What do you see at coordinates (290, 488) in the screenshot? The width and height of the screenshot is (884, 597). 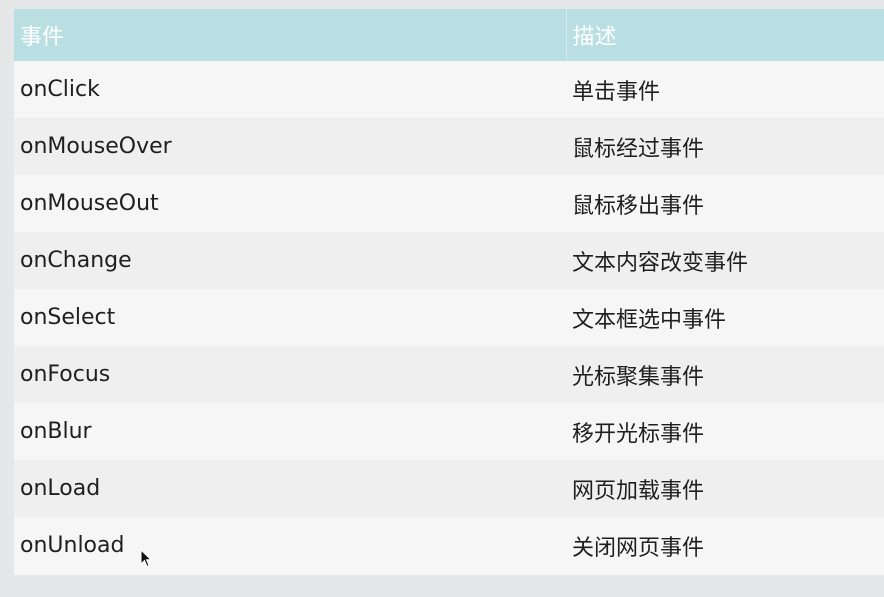 I see `event-cell: onLoad` at bounding box center [290, 488].